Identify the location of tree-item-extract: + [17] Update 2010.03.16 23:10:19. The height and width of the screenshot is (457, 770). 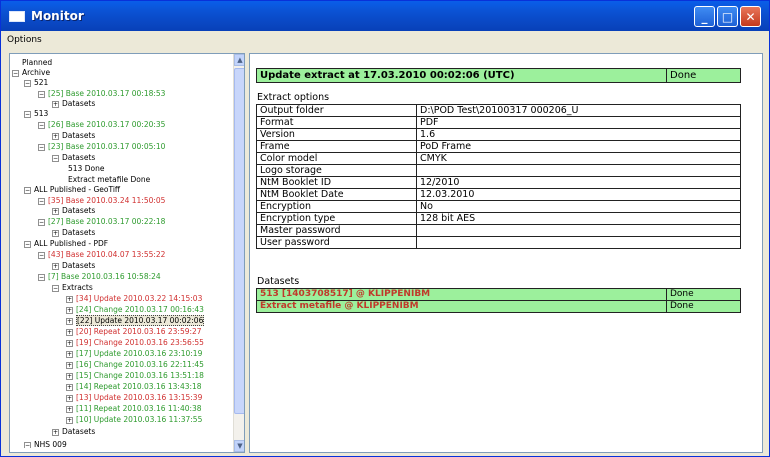
(134, 354).